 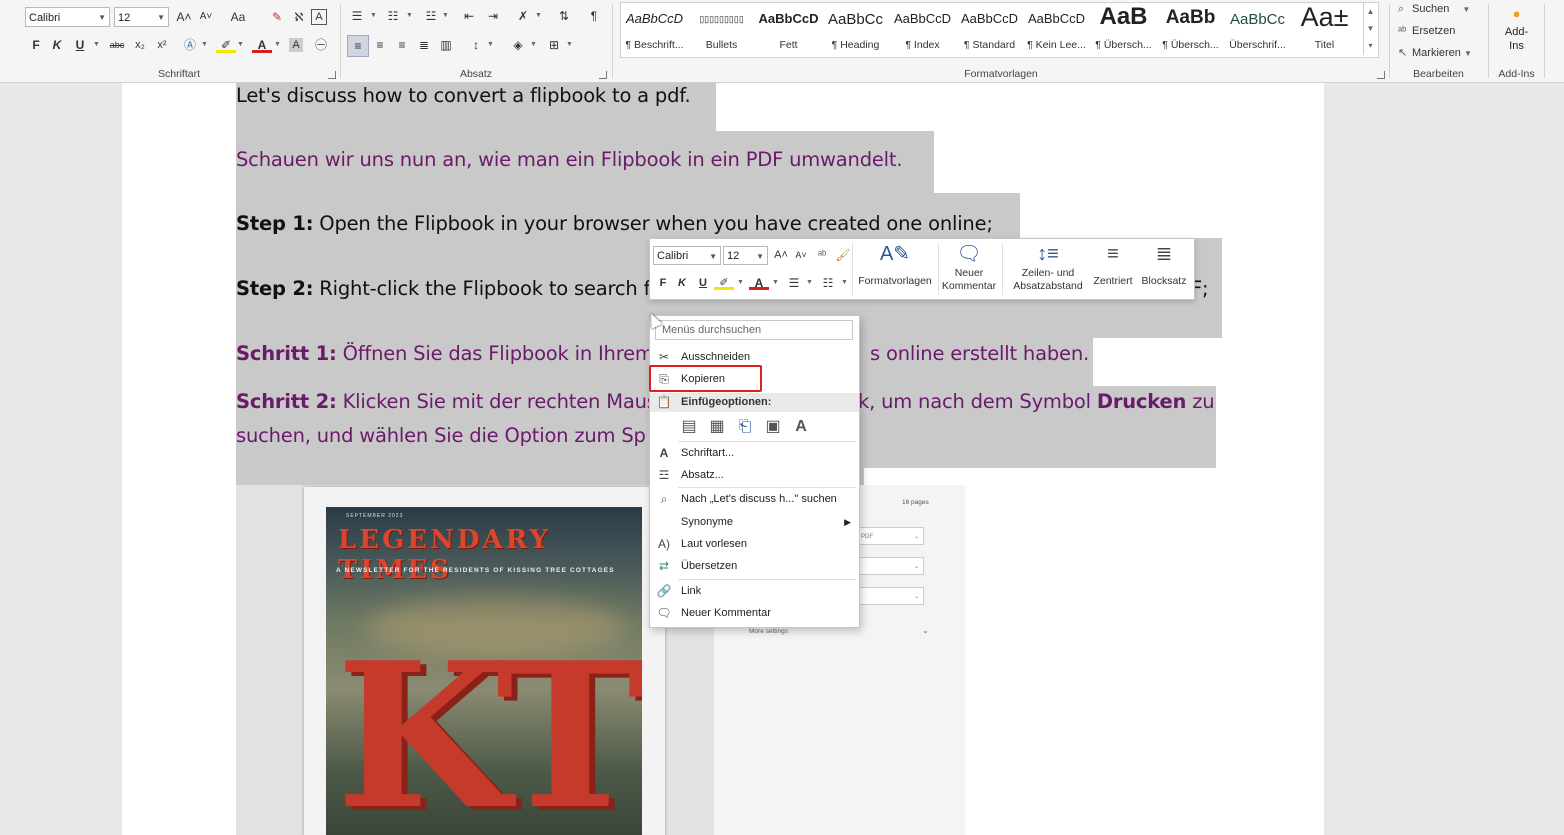 What do you see at coordinates (518, 45) in the screenshot?
I see `shading-icon: ◈` at bounding box center [518, 45].